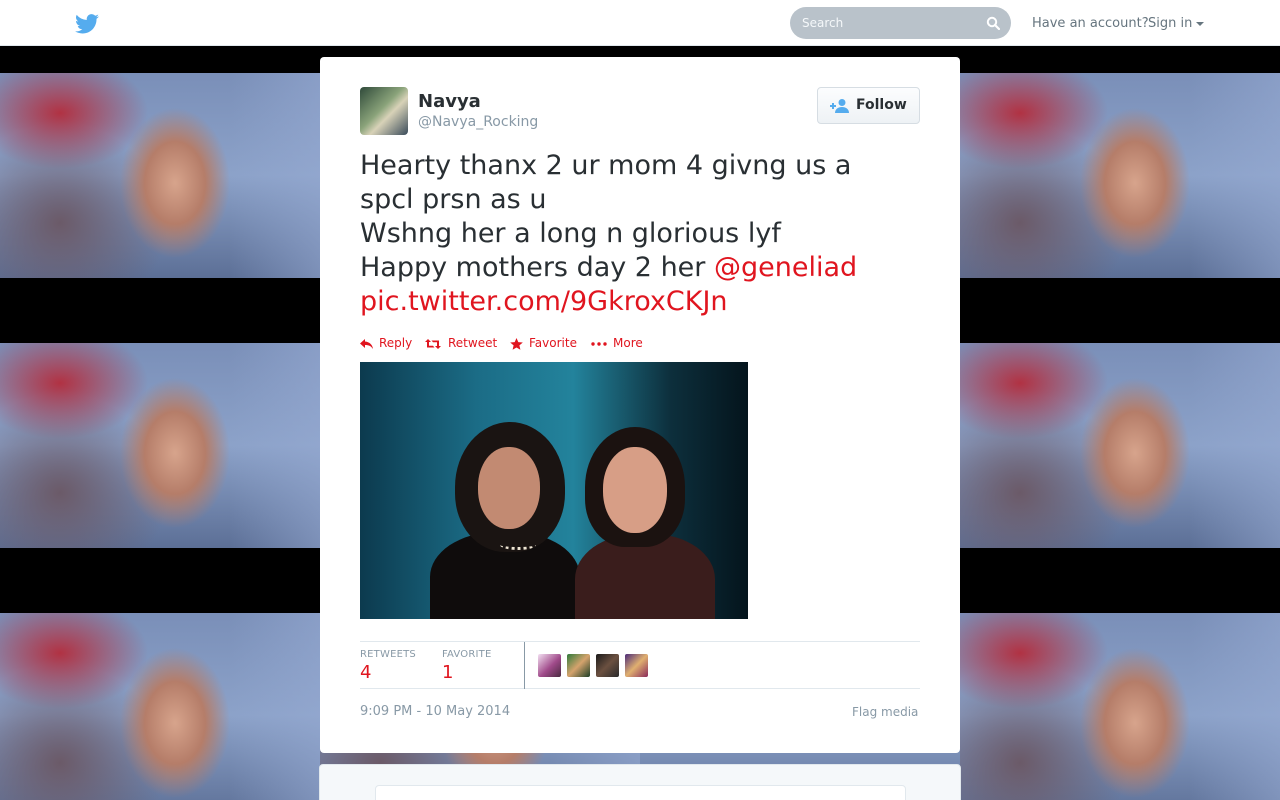 This screenshot has height=800, width=1280. What do you see at coordinates (553, 343) in the screenshot?
I see `favorite-label: Favorite` at bounding box center [553, 343].